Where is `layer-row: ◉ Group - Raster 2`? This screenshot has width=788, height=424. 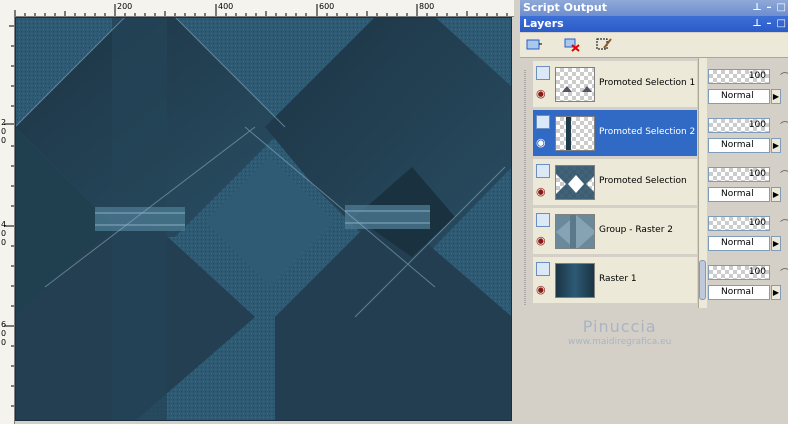 layer-row: ◉ Group - Raster 2 is located at coordinates (615, 231).